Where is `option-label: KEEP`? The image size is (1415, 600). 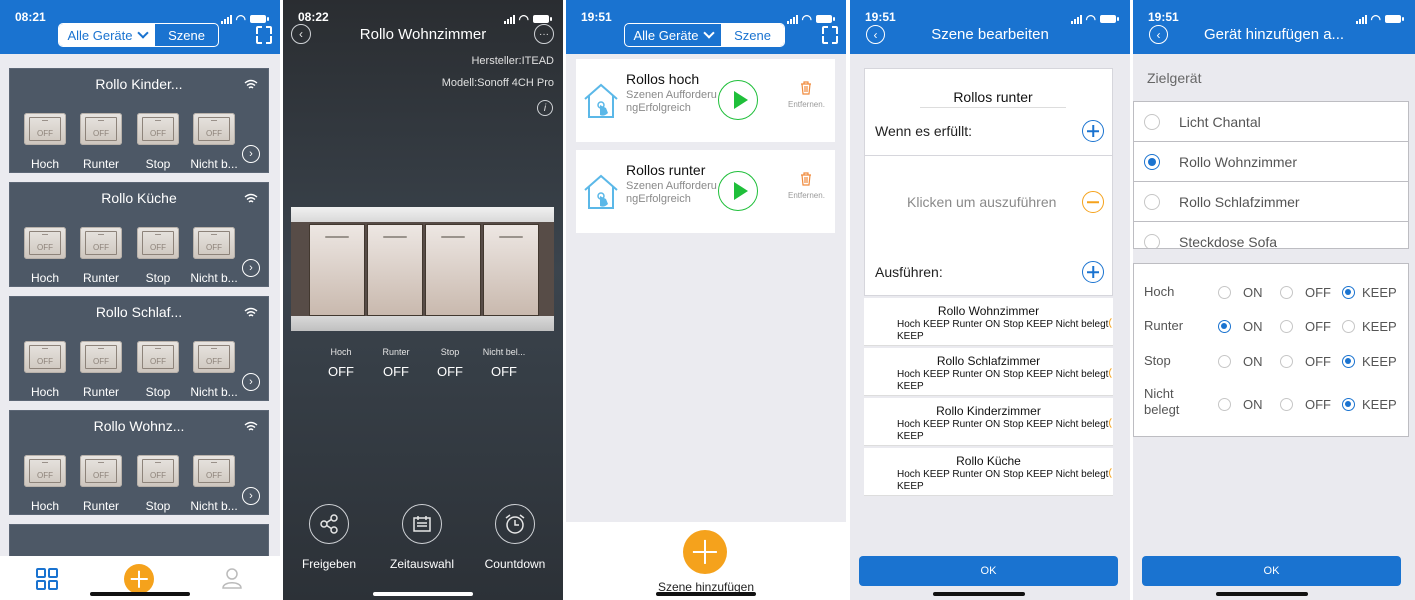 option-label: KEEP is located at coordinates (1379, 292).